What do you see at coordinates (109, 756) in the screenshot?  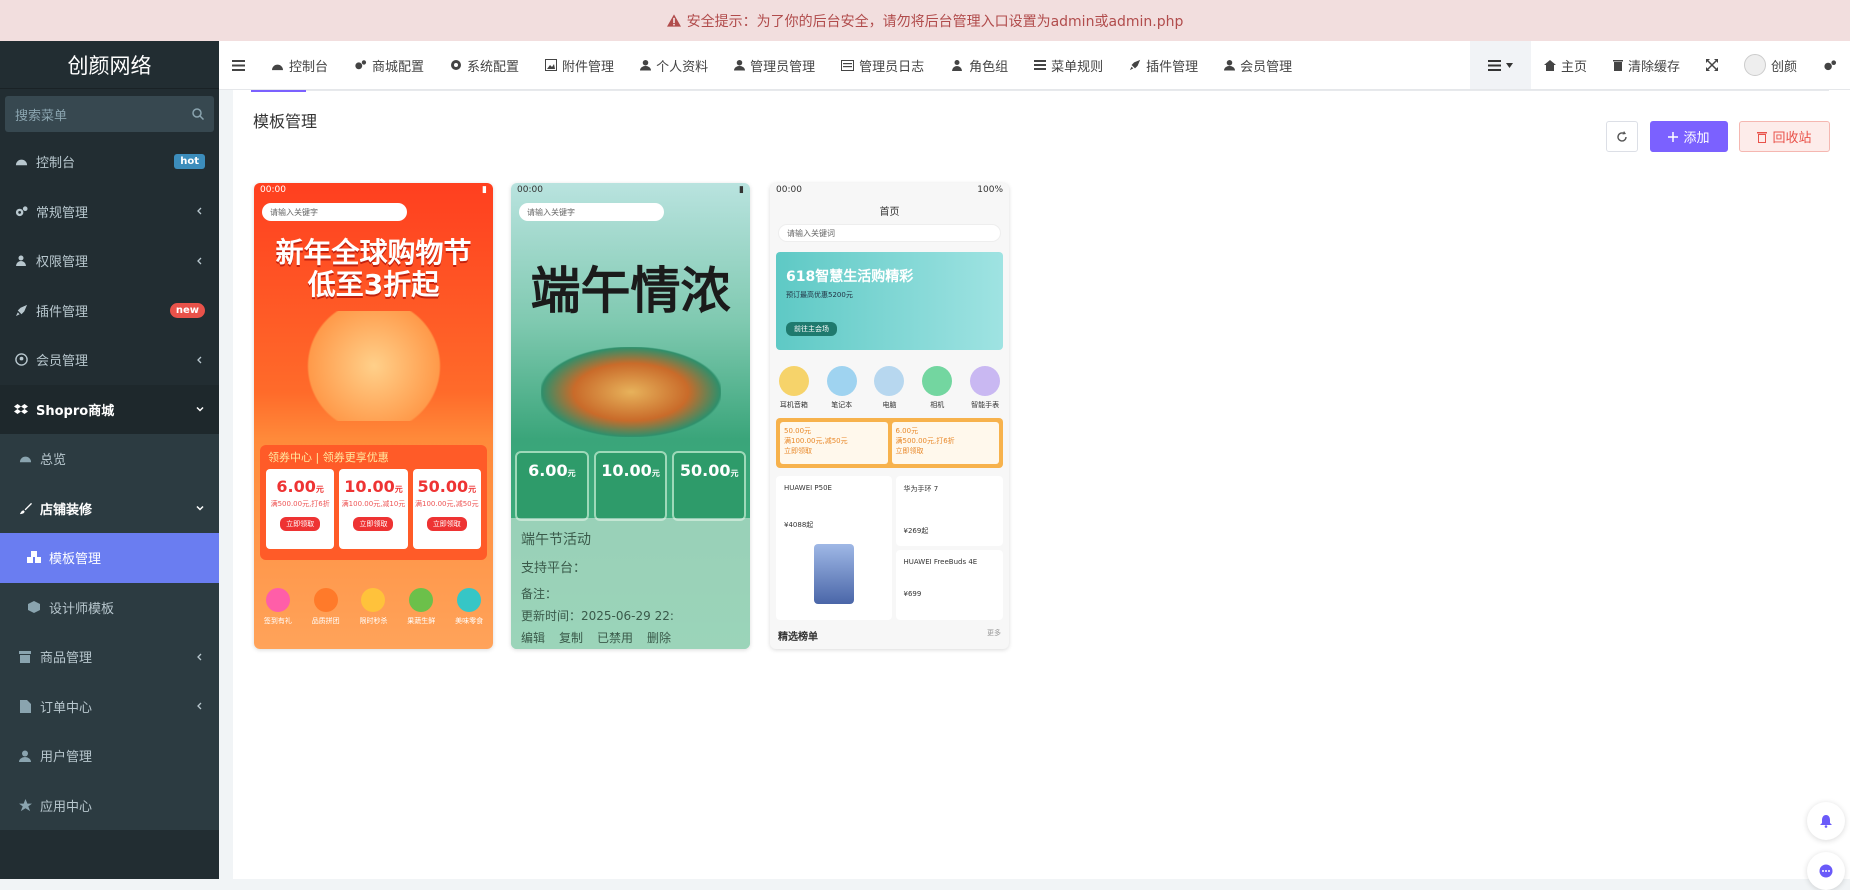 I see `sidebar-item-users: 用户管理` at bounding box center [109, 756].